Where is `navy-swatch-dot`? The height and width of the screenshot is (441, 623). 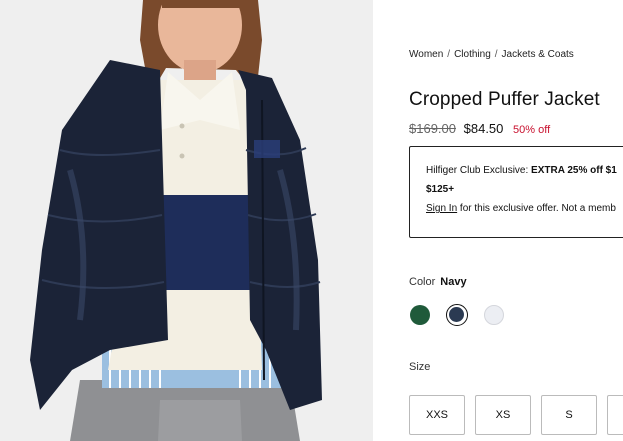 navy-swatch-dot is located at coordinates (456, 314).